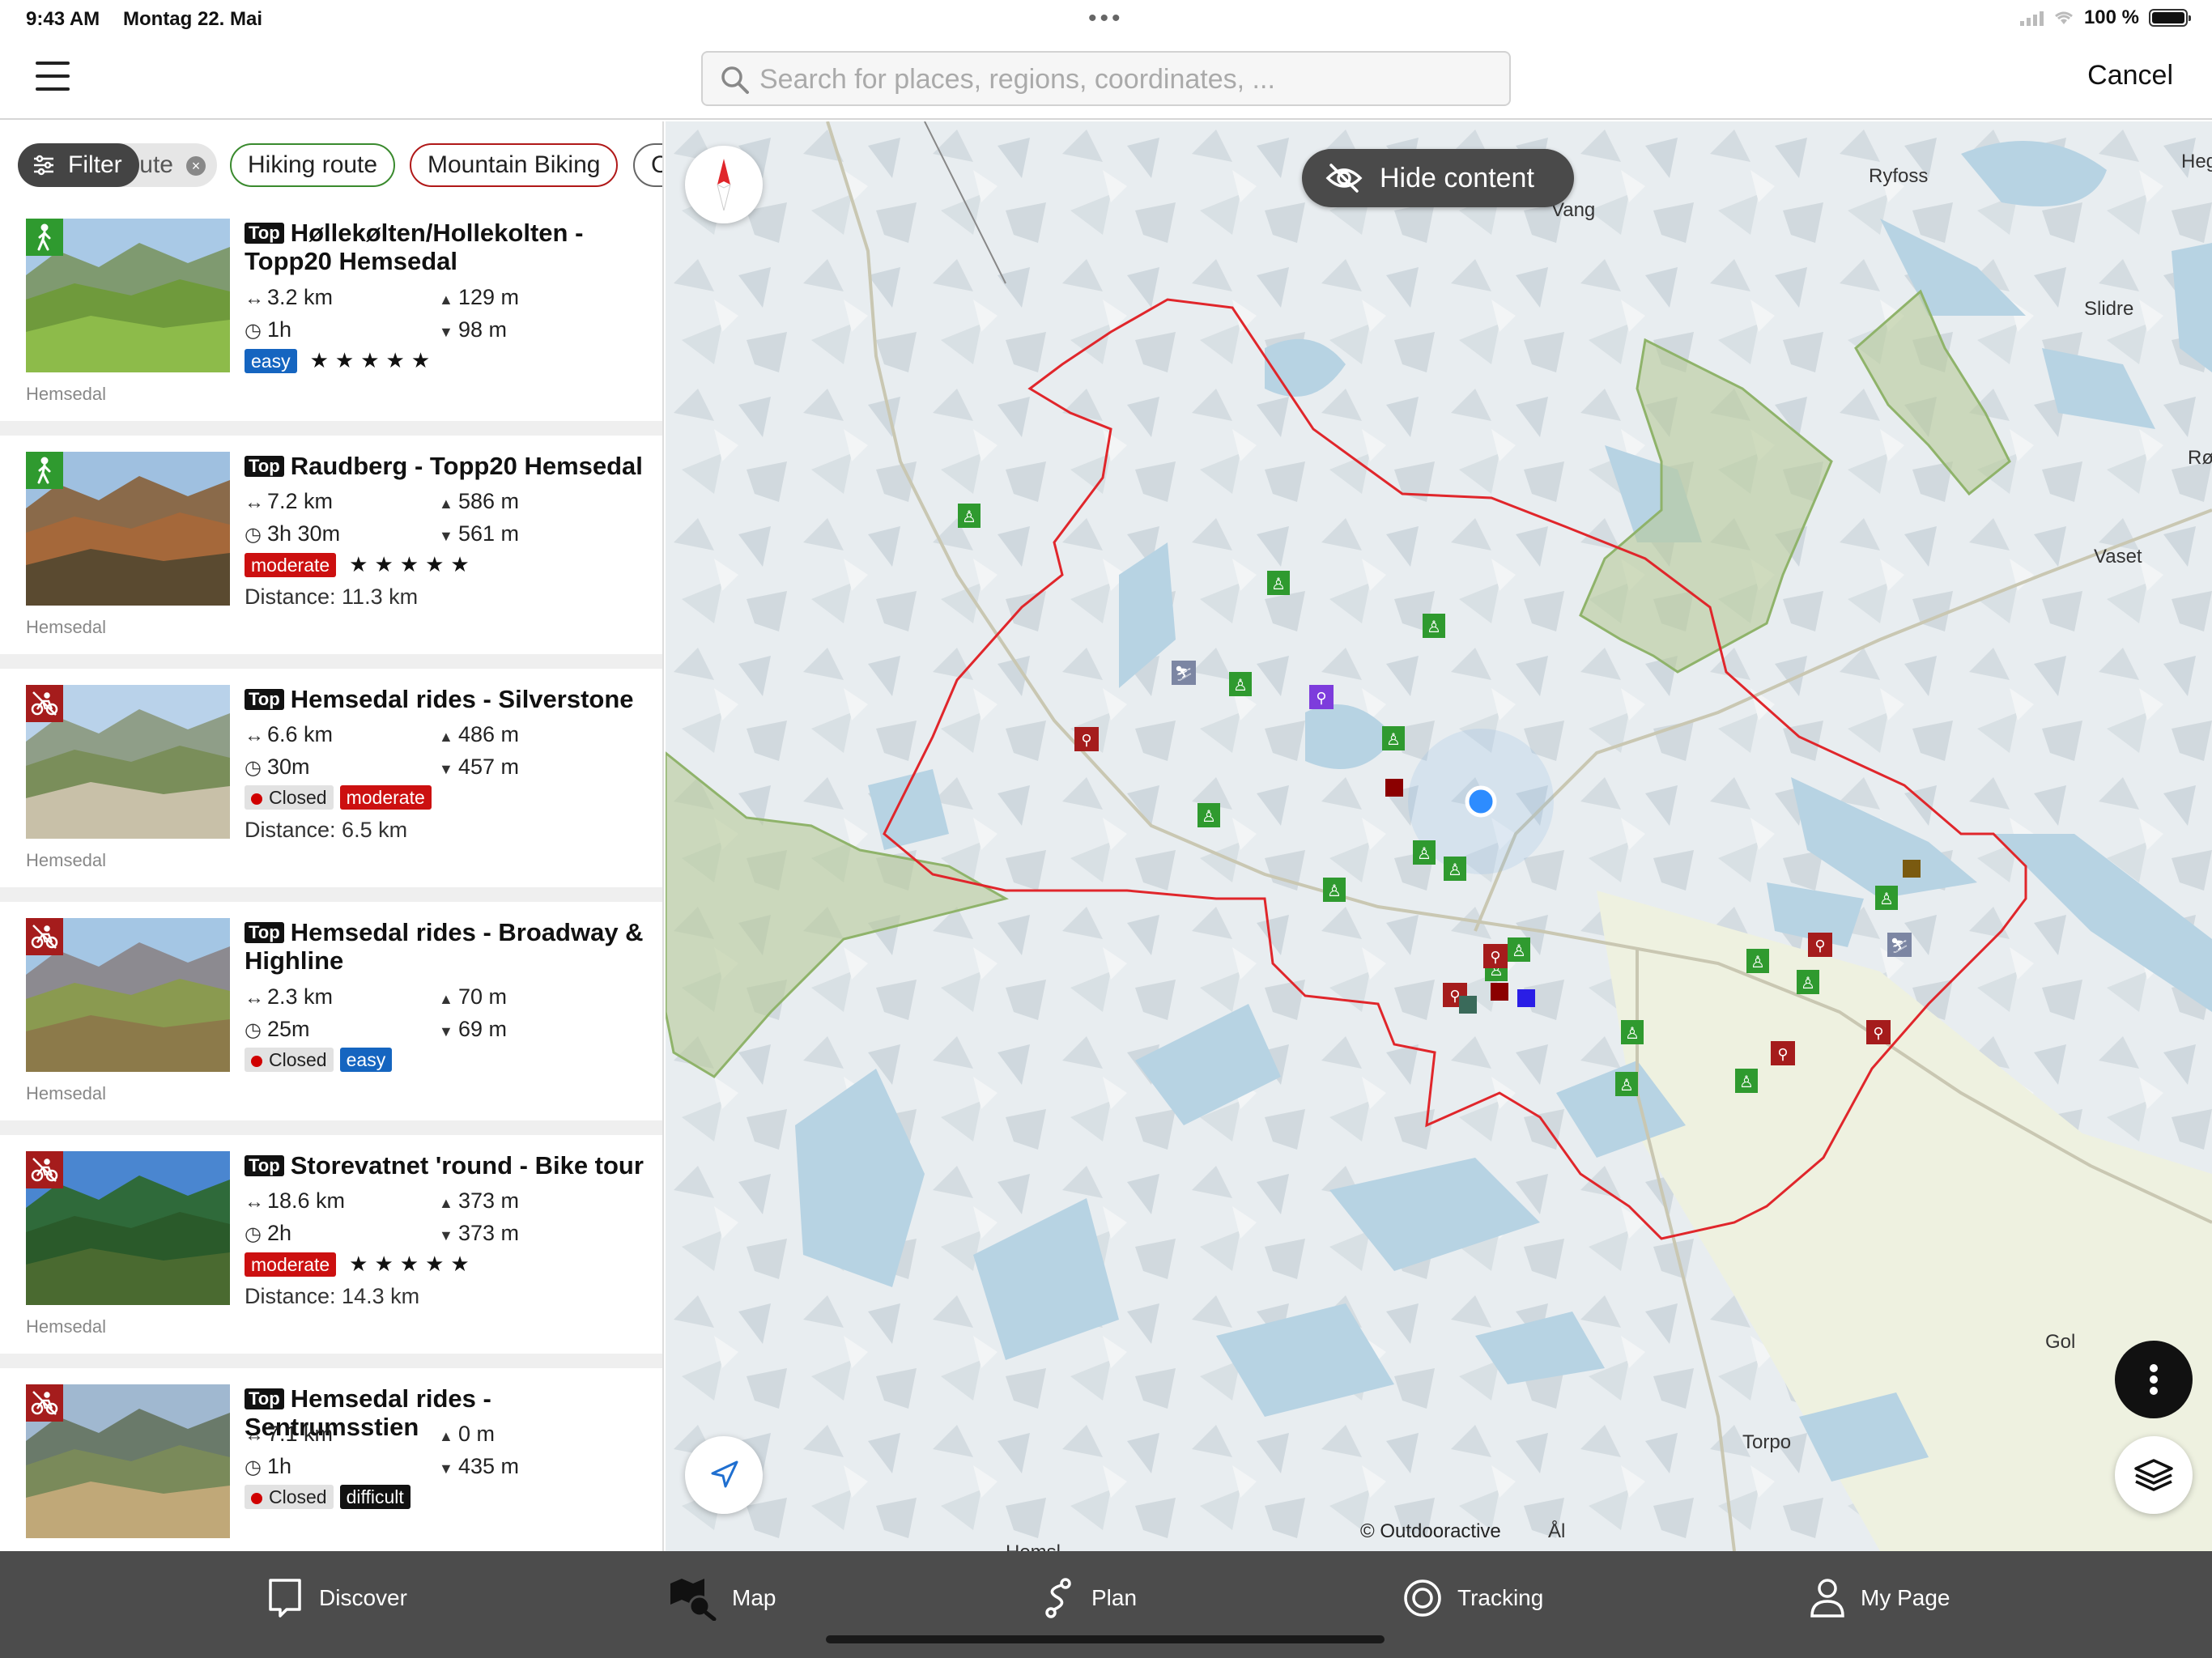 This screenshot has height=1658, width=2212. I want to click on result-tags: moderate ★★★★★, so click(360, 564).